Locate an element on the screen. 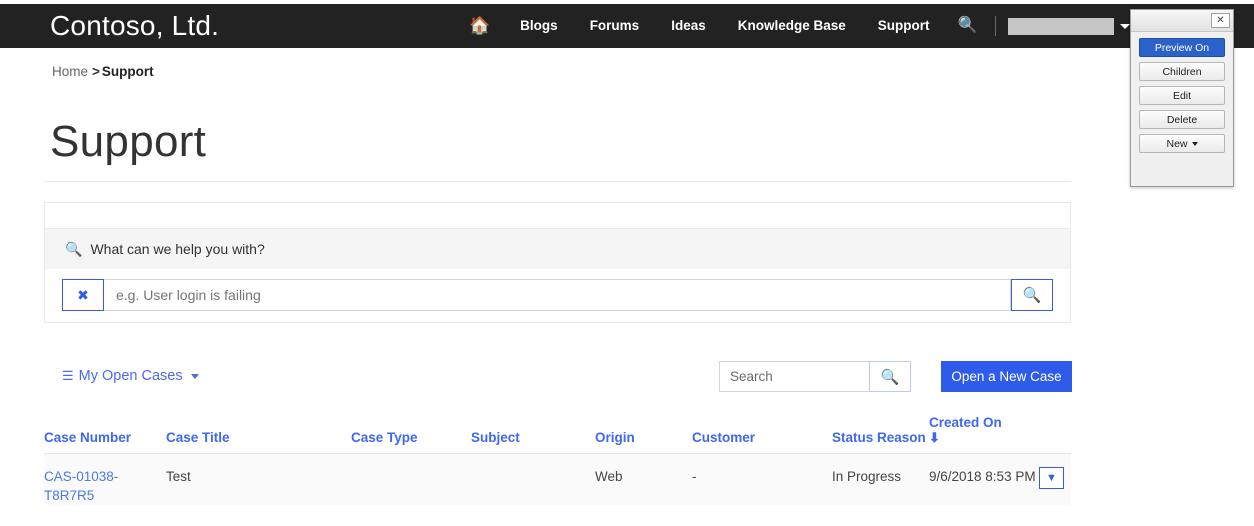  new-button: New is located at coordinates (1182, 143).